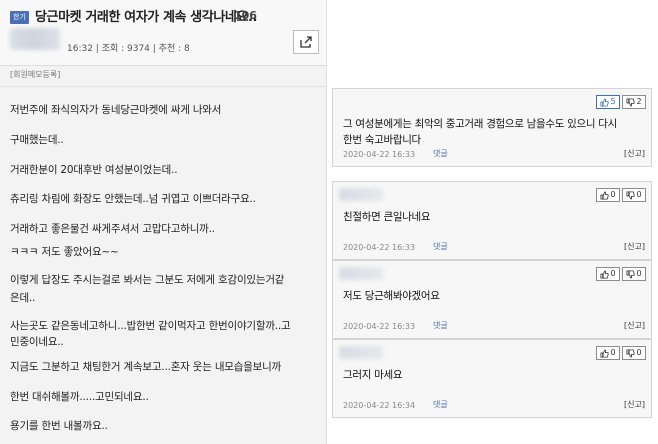 The height and width of the screenshot is (444, 658). I want to click on body-line: 한번 대쉬해볼까.....고민되네요.., so click(79, 397).